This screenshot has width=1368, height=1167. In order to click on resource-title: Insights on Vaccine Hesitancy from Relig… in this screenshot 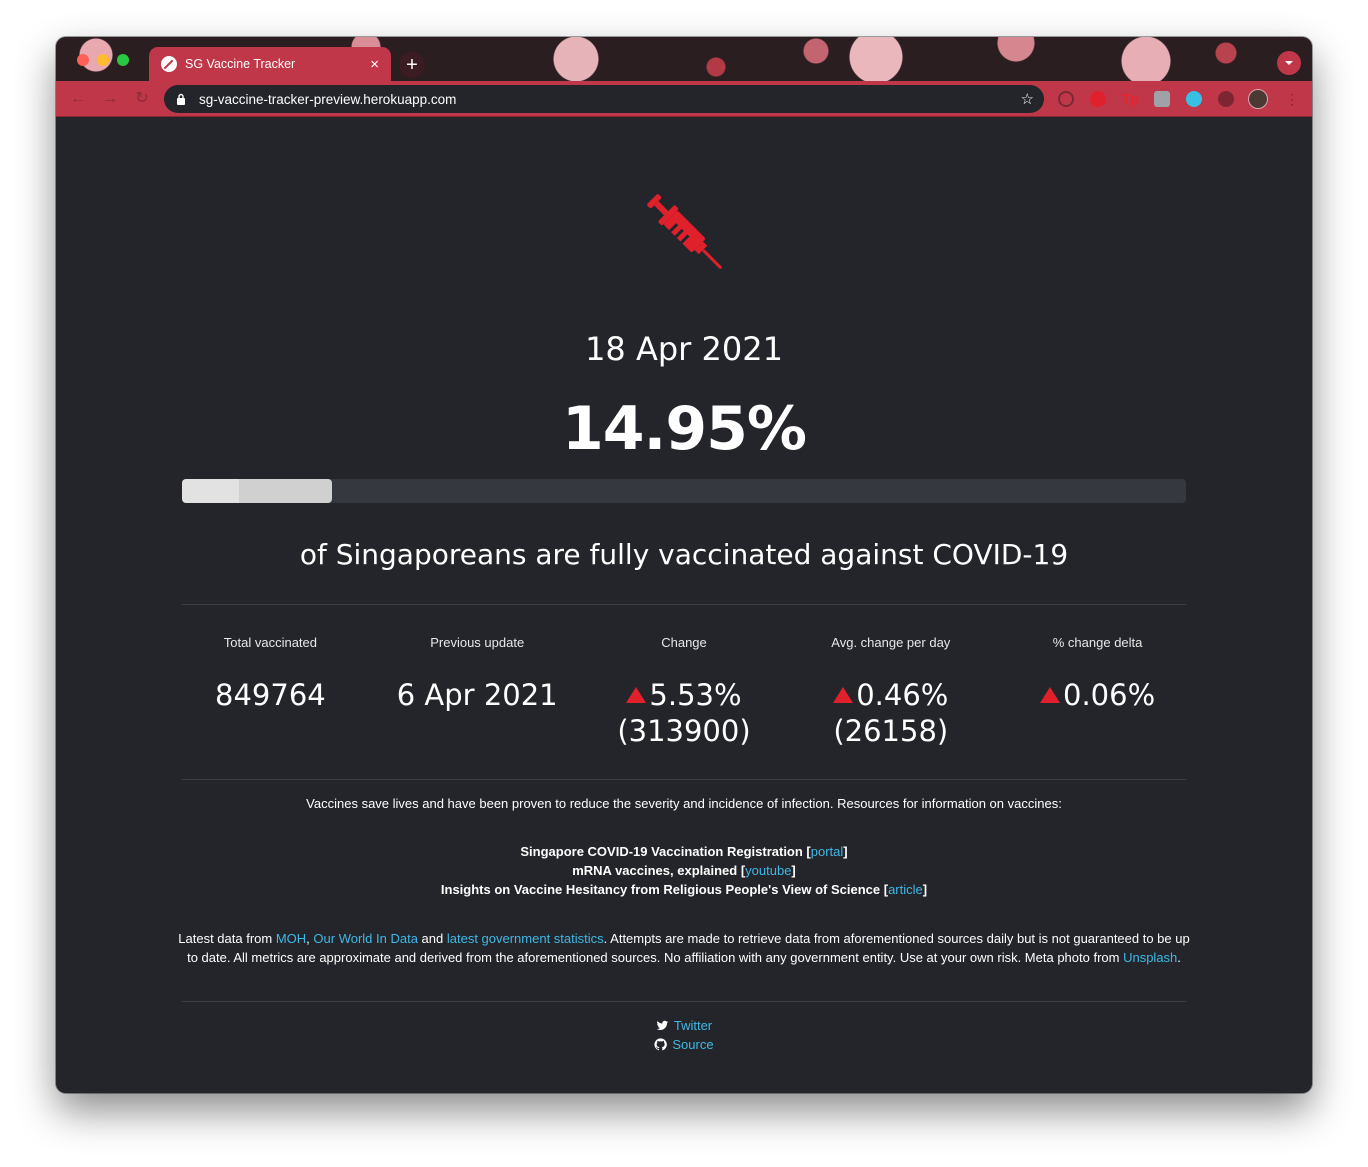, I will do `click(660, 889)`.